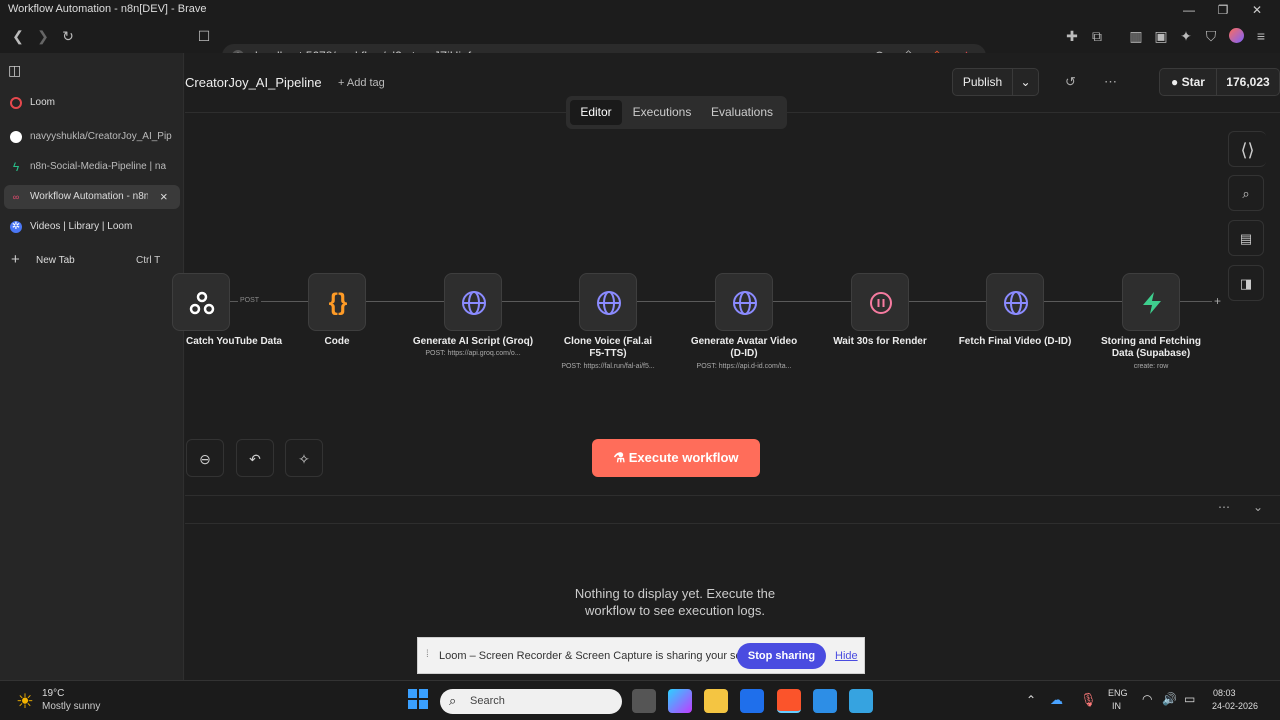 The height and width of the screenshot is (720, 1280). What do you see at coordinates (68, 36) in the screenshot?
I see `reload-icon: ↻` at bounding box center [68, 36].